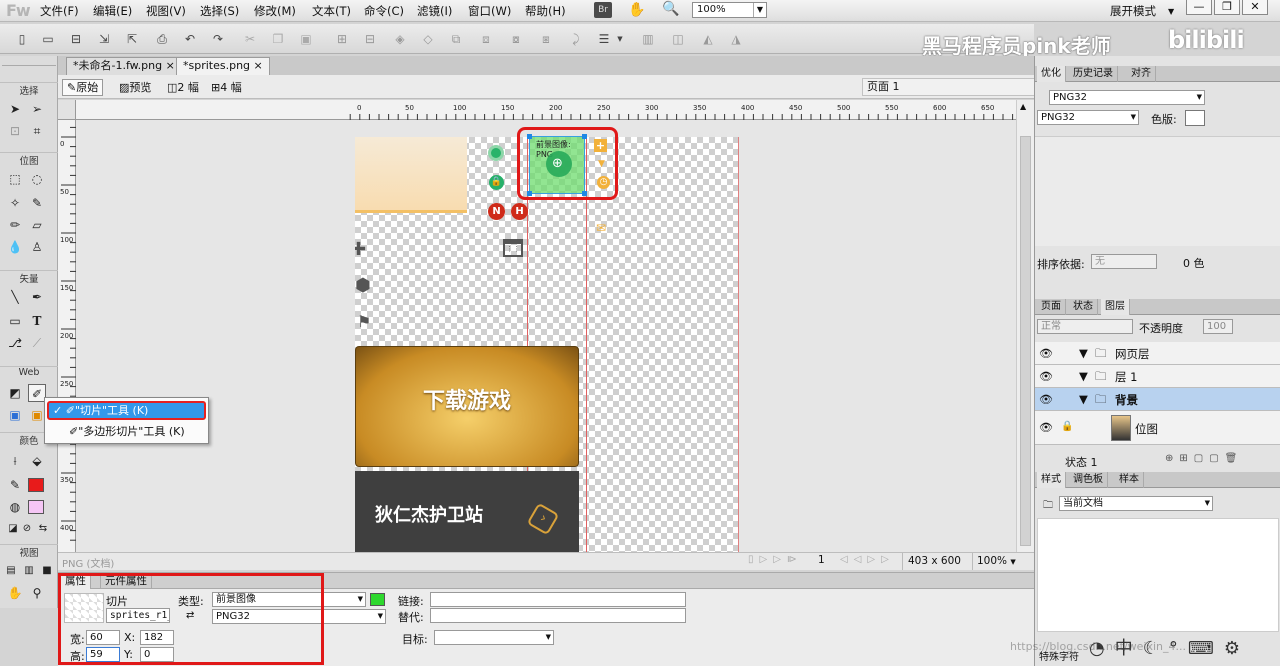 The height and width of the screenshot is (666, 1280). Describe the element at coordinates (1157, 353) in the screenshot. I see `layer-row-web: 👁 ▼ 🗀 网页层` at that location.